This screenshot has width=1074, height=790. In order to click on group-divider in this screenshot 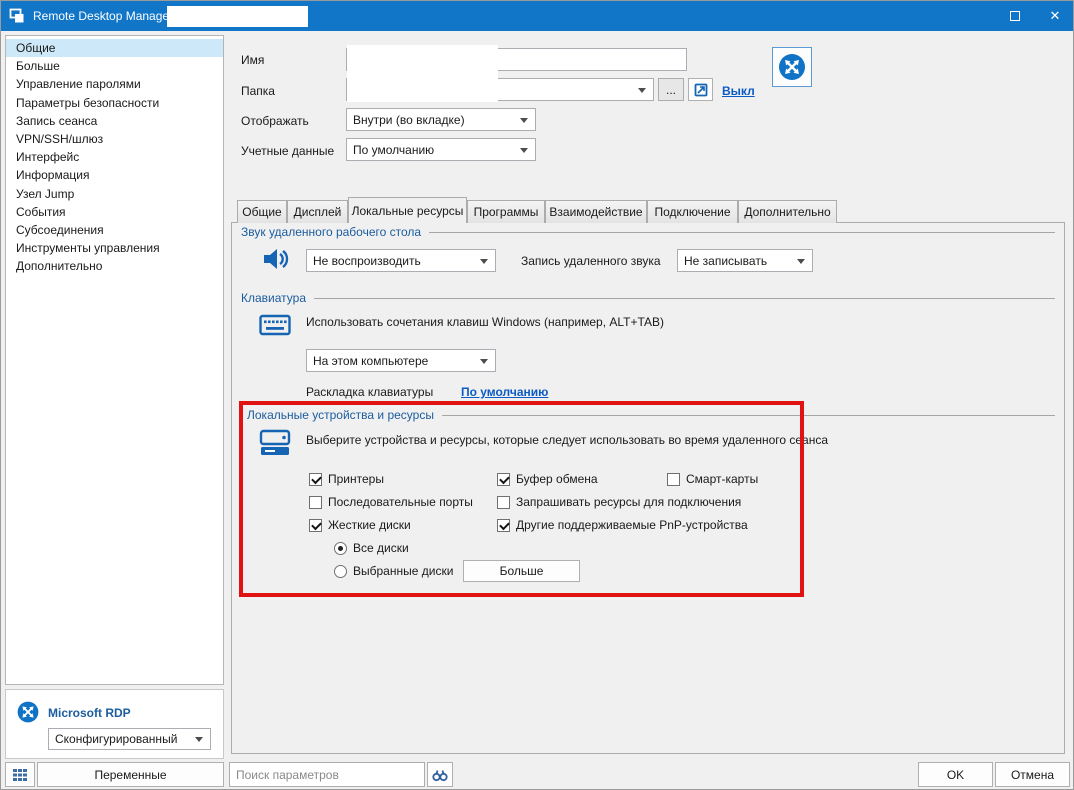, I will do `click(748, 415)`.